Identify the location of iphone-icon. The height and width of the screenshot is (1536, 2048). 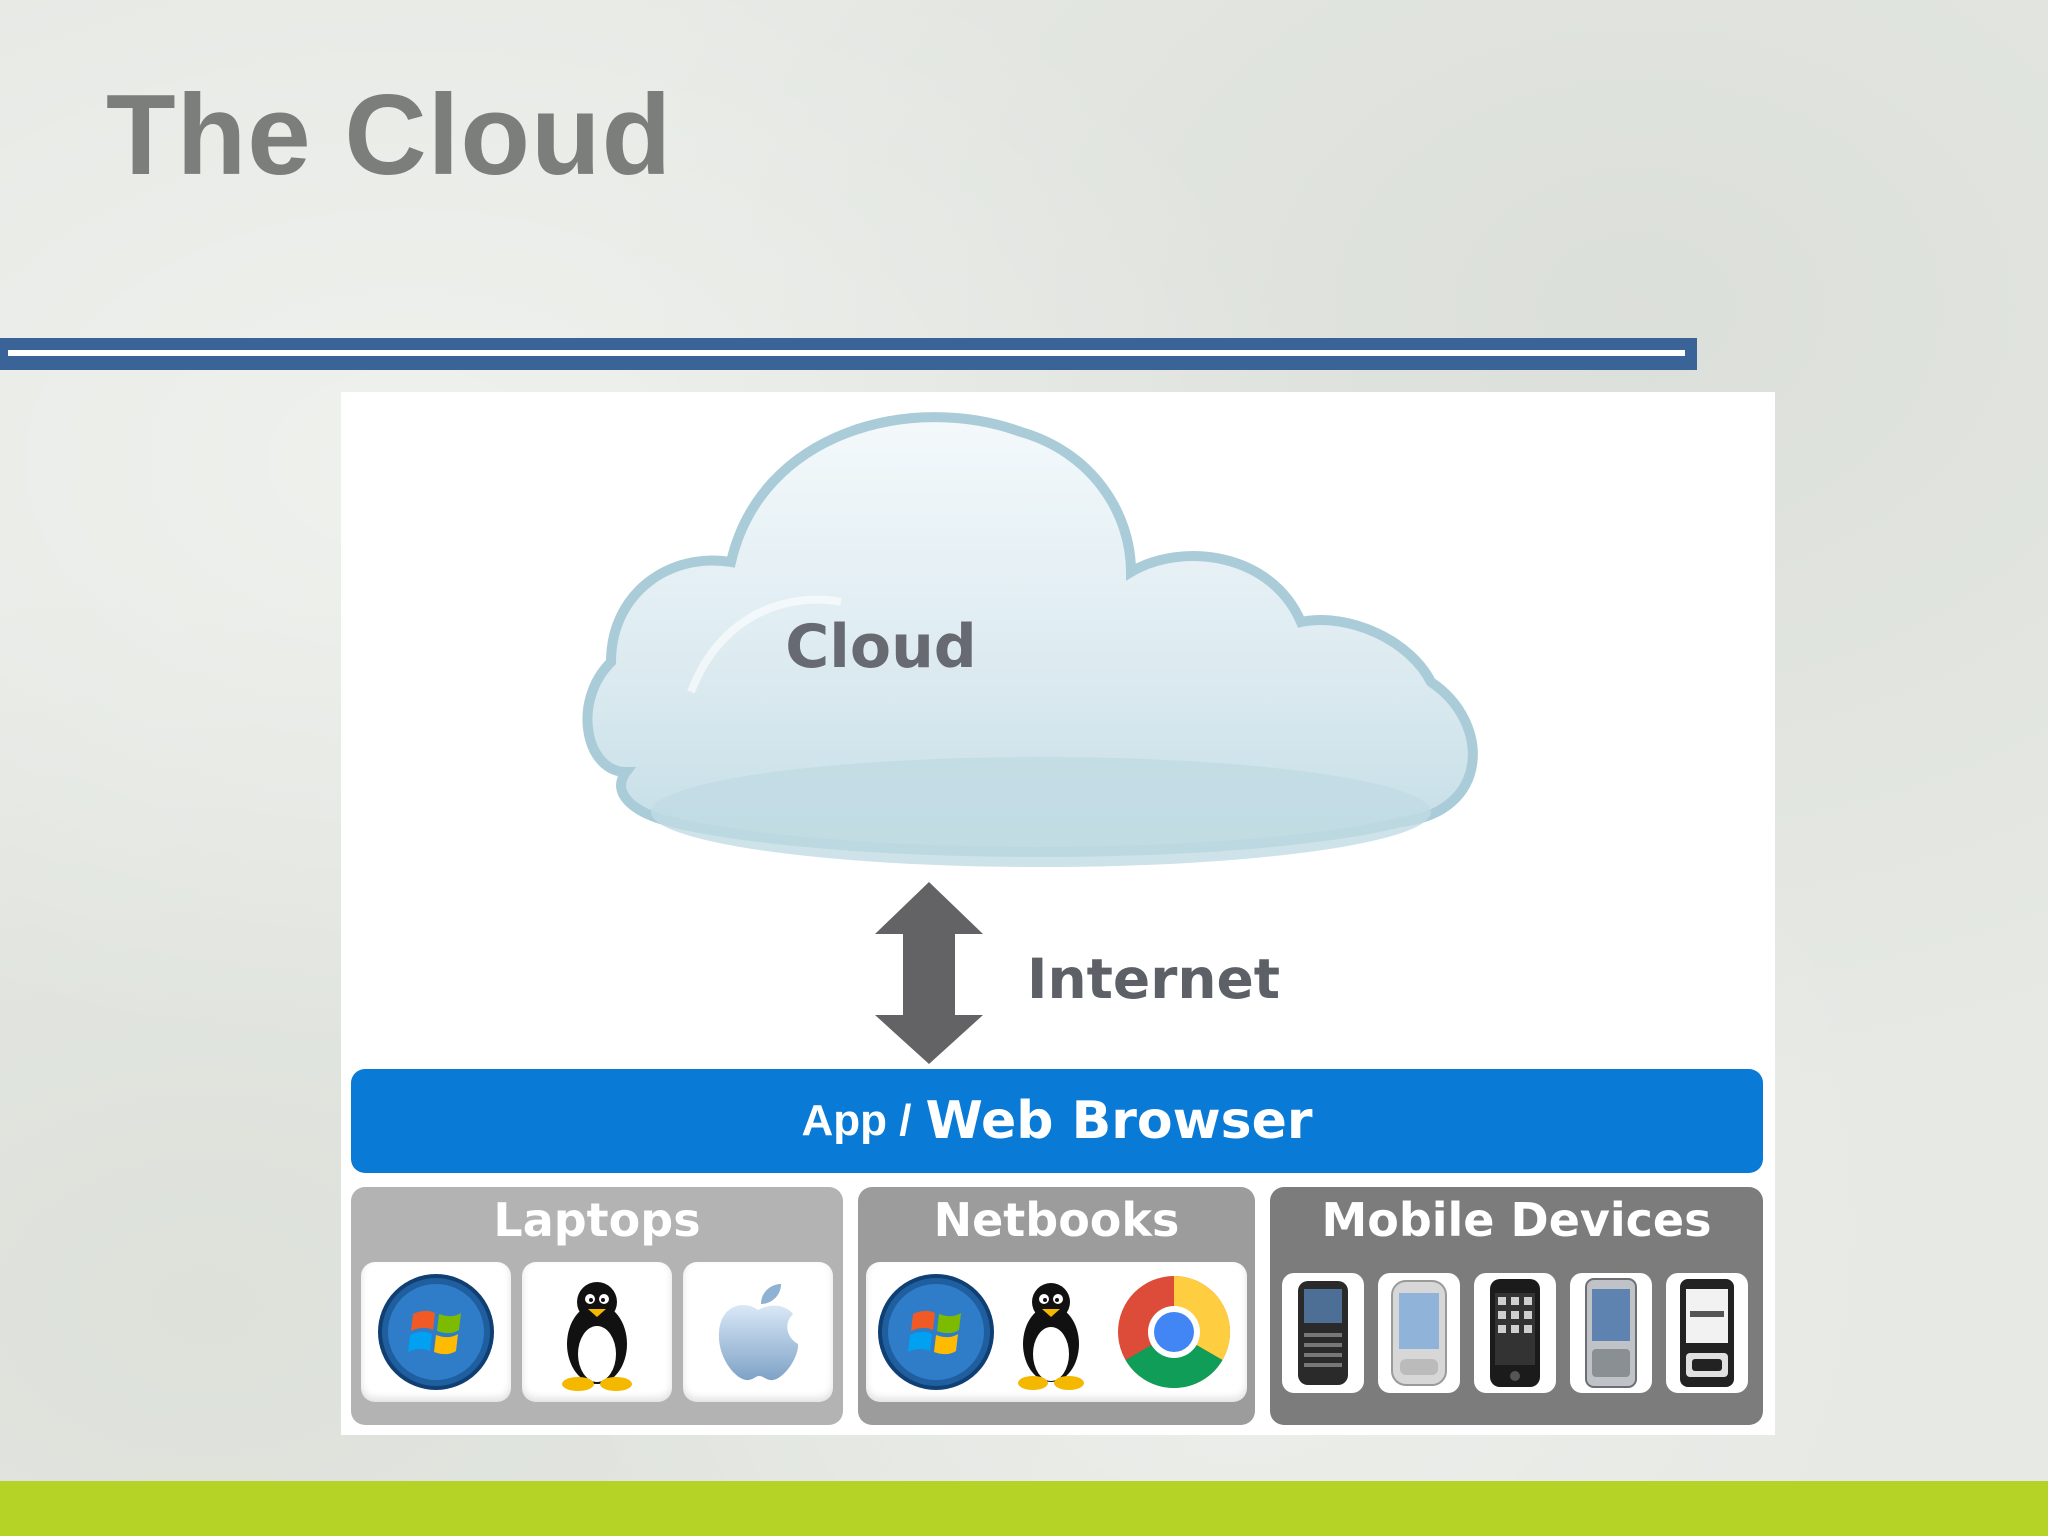
(1515, 1333).